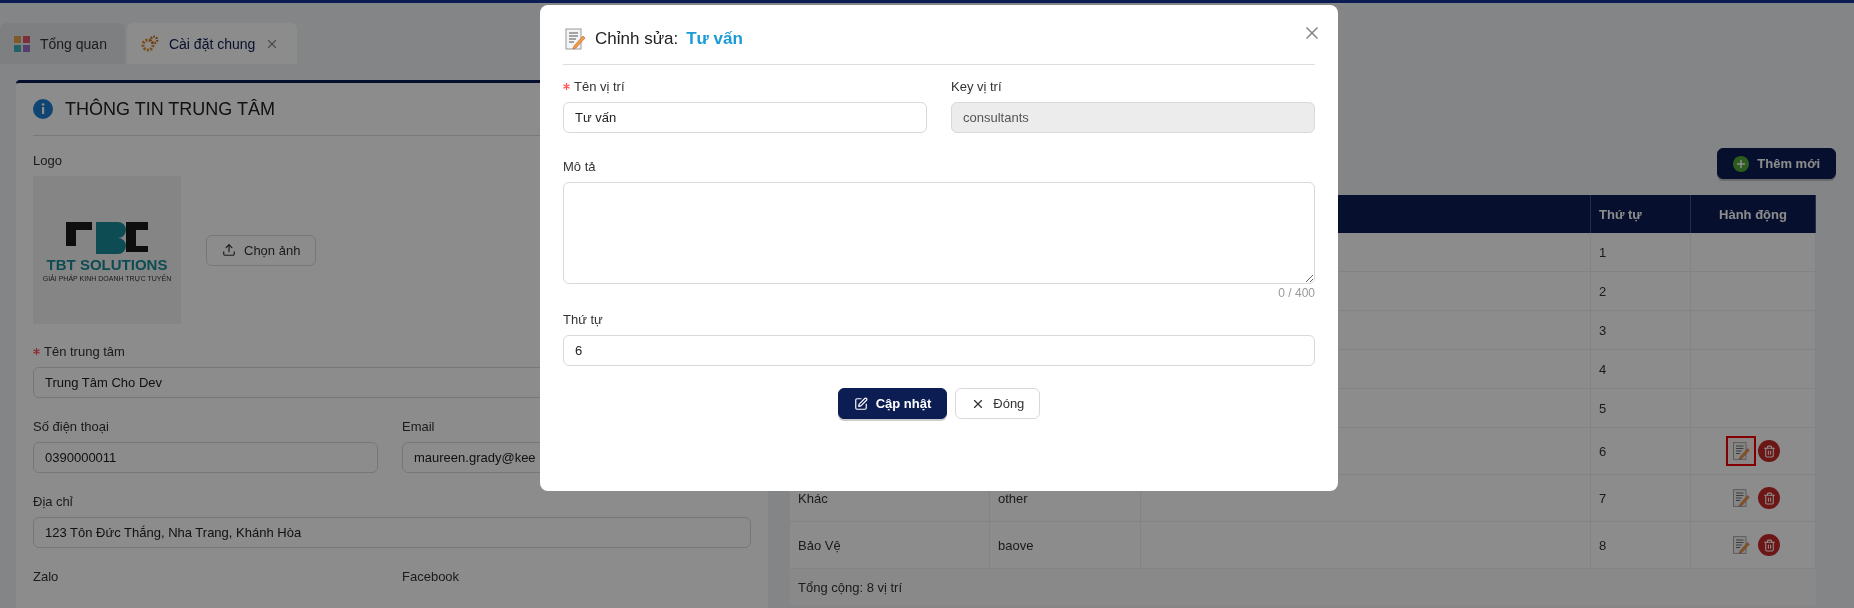 The width and height of the screenshot is (1854, 608). Describe the element at coordinates (149, 43) in the screenshot. I see `gears-icon` at that location.